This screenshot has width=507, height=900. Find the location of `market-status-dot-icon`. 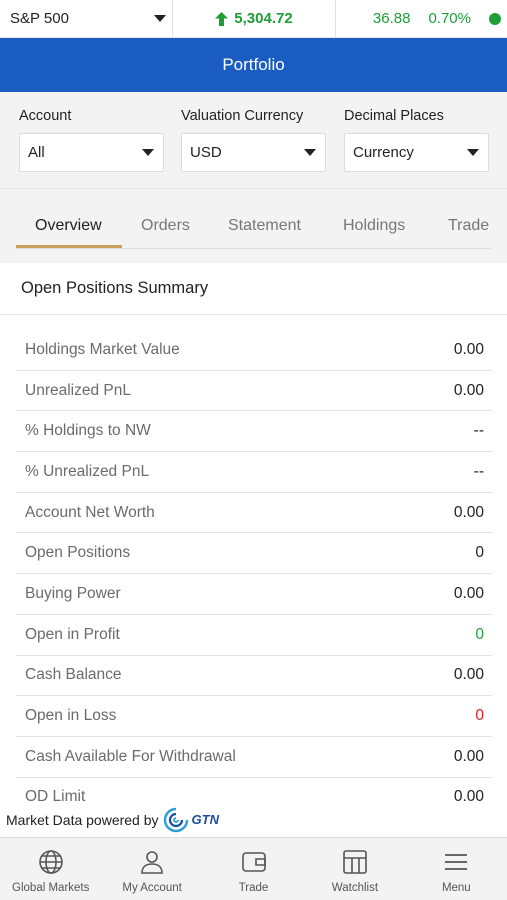

market-status-dot-icon is located at coordinates (495, 18).